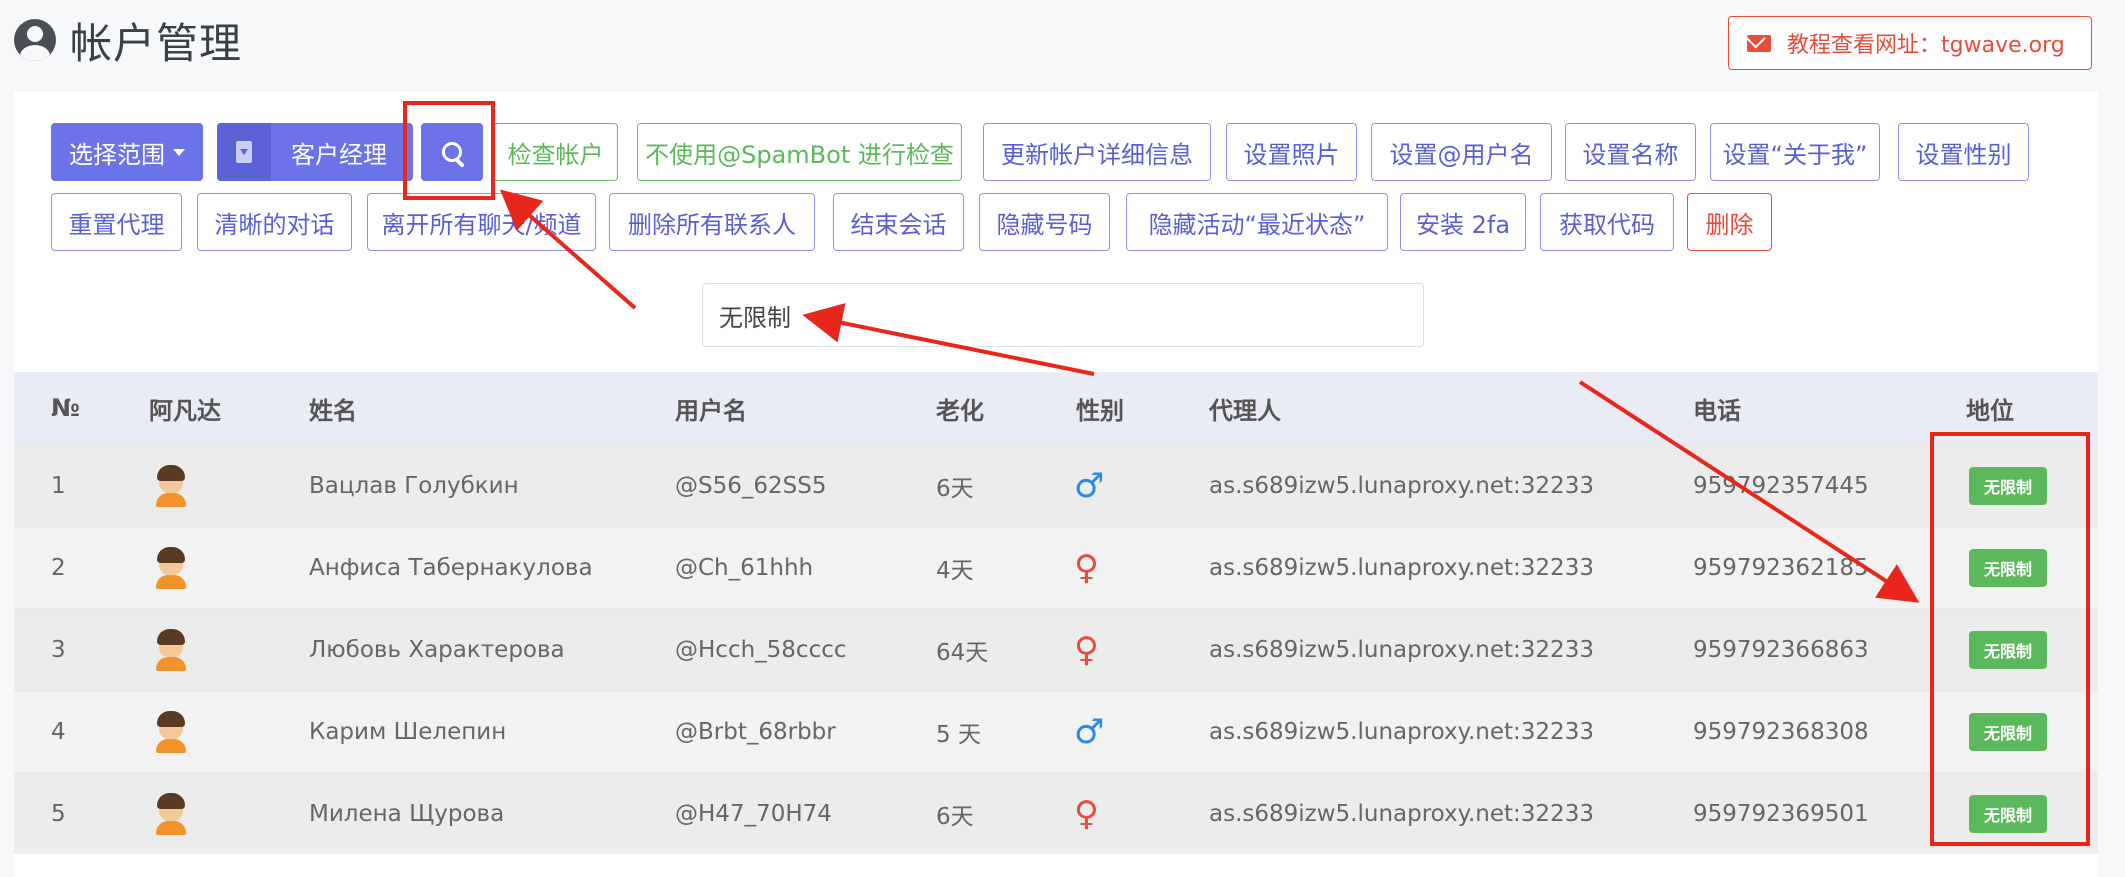 The width and height of the screenshot is (2125, 877). What do you see at coordinates (58, 486) in the screenshot?
I see `cell-number: 1` at bounding box center [58, 486].